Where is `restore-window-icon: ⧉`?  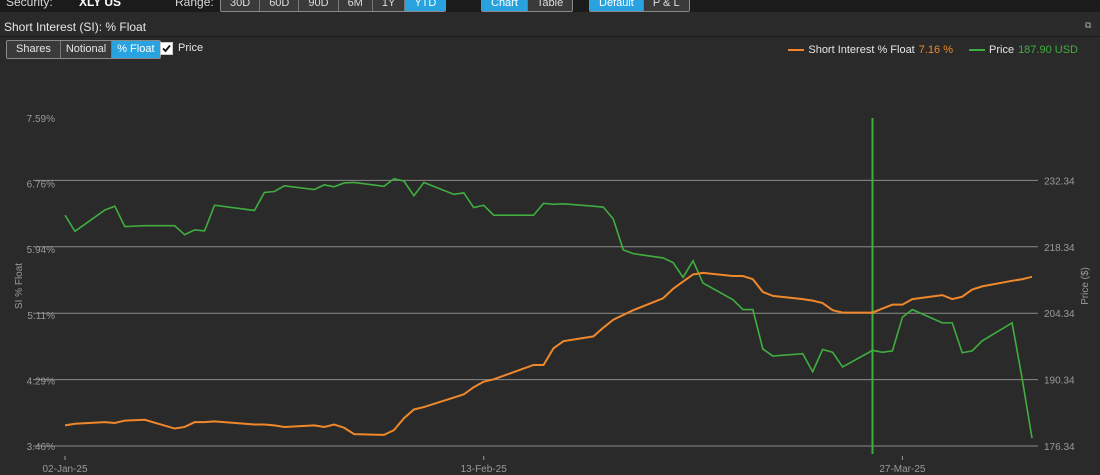
restore-window-icon: ⧉ is located at coordinates (1089, 25).